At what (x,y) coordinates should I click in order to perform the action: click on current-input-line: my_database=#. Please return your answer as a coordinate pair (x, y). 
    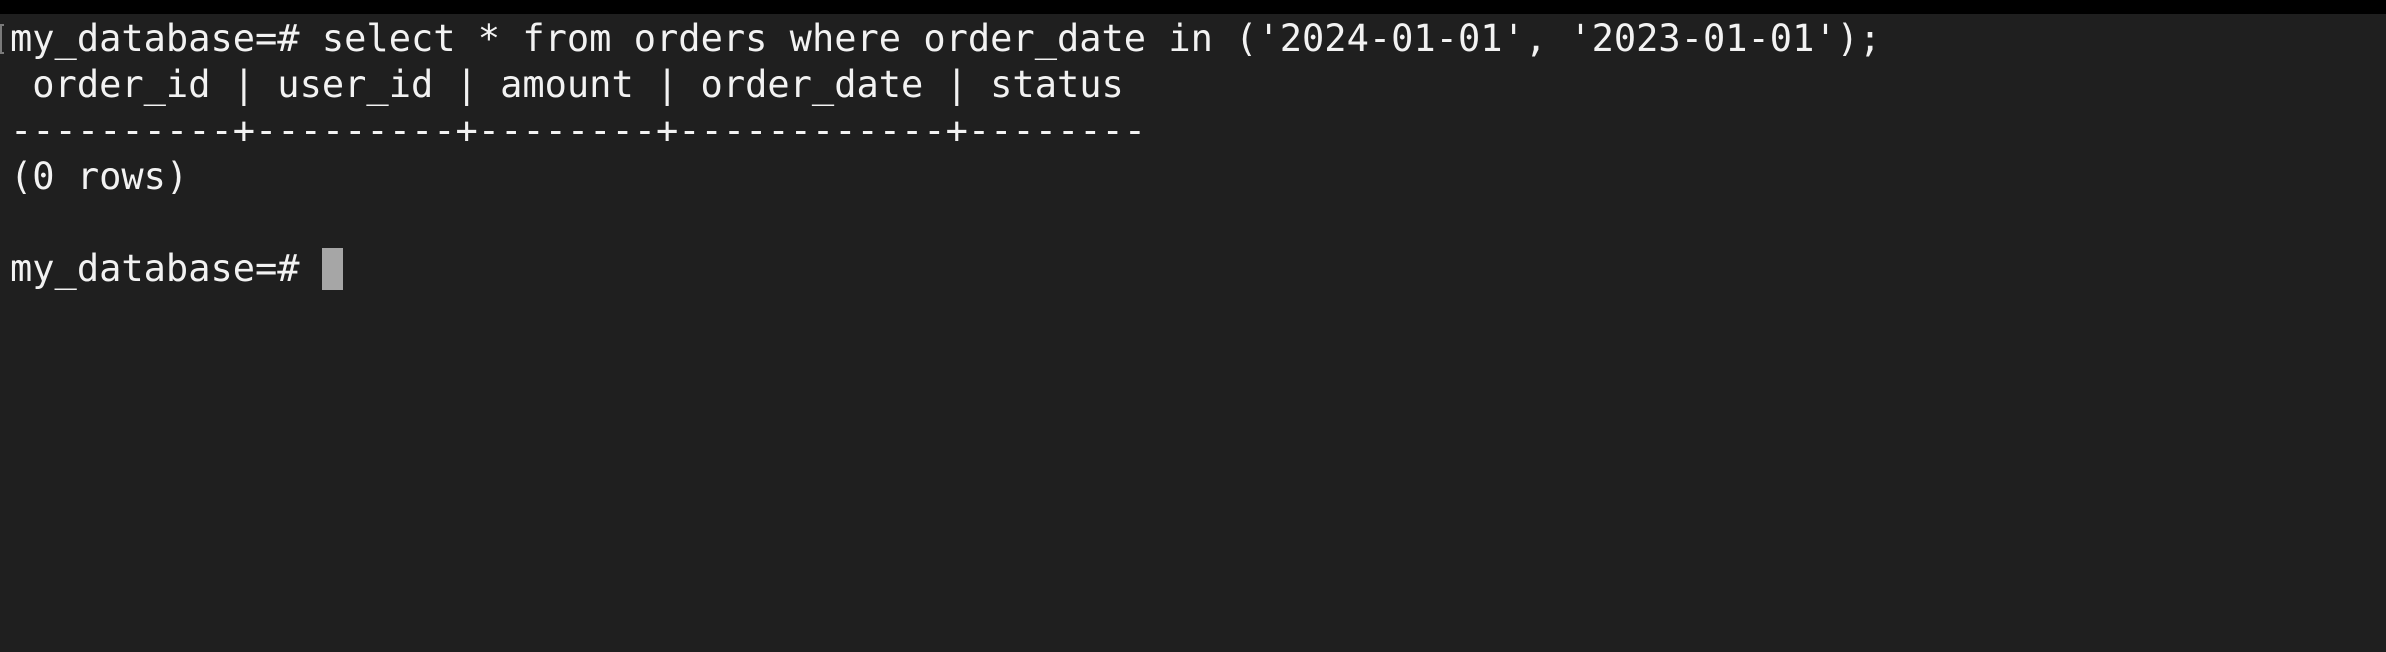
    Looking at the image, I should click on (176, 269).